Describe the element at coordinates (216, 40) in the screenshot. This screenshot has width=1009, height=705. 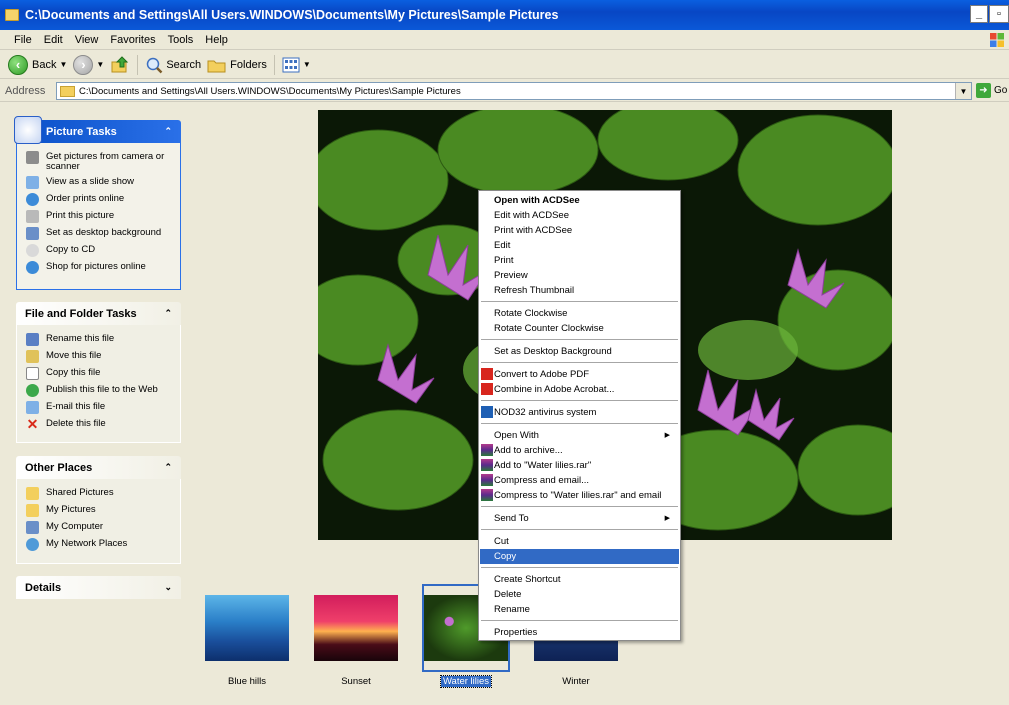
I see `menu-help: Help` at that location.